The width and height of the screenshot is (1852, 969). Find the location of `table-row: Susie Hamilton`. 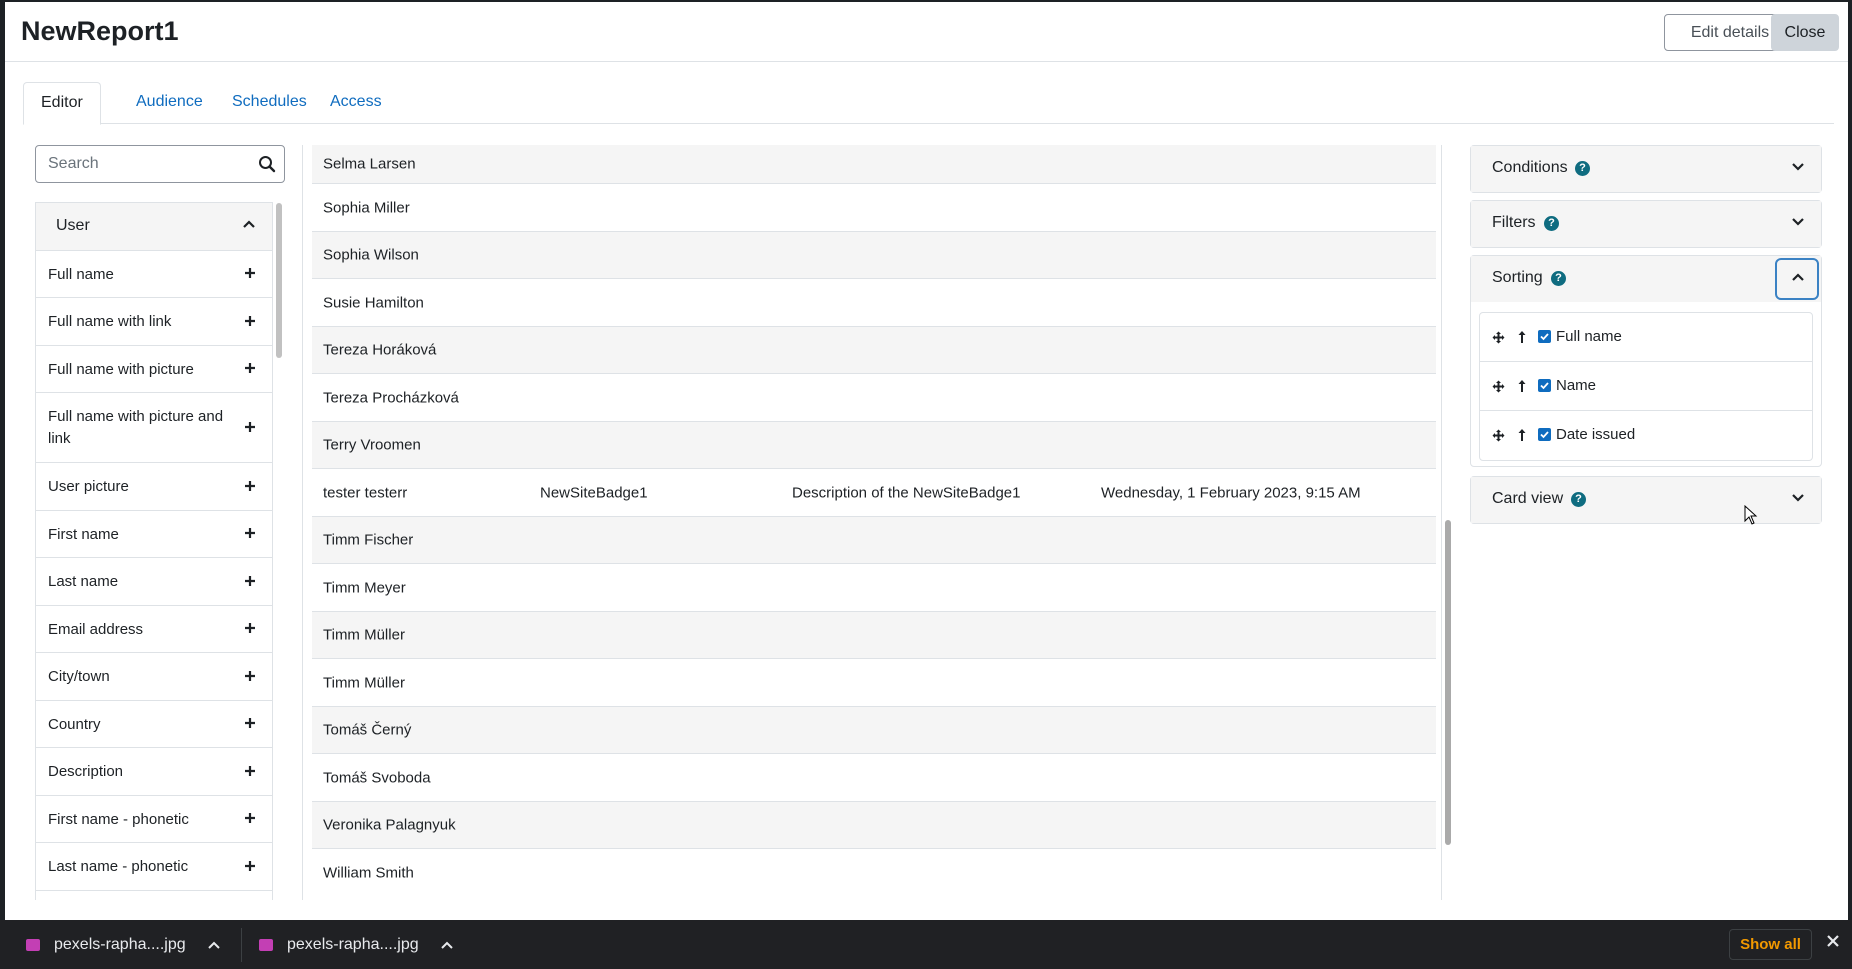

table-row: Susie Hamilton is located at coordinates (874, 303).